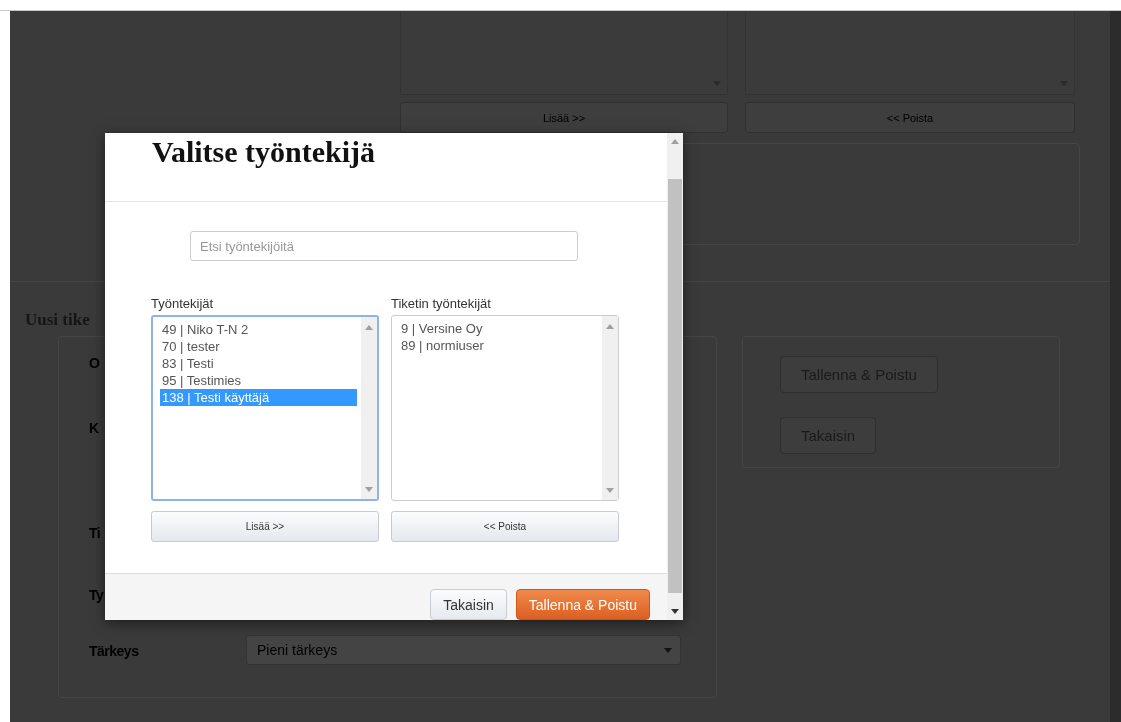 Image resolution: width=1121 pixels, height=722 pixels. Describe the element at coordinates (258, 329) in the screenshot. I see `list-item: 49 | Niko T-N 2` at that location.